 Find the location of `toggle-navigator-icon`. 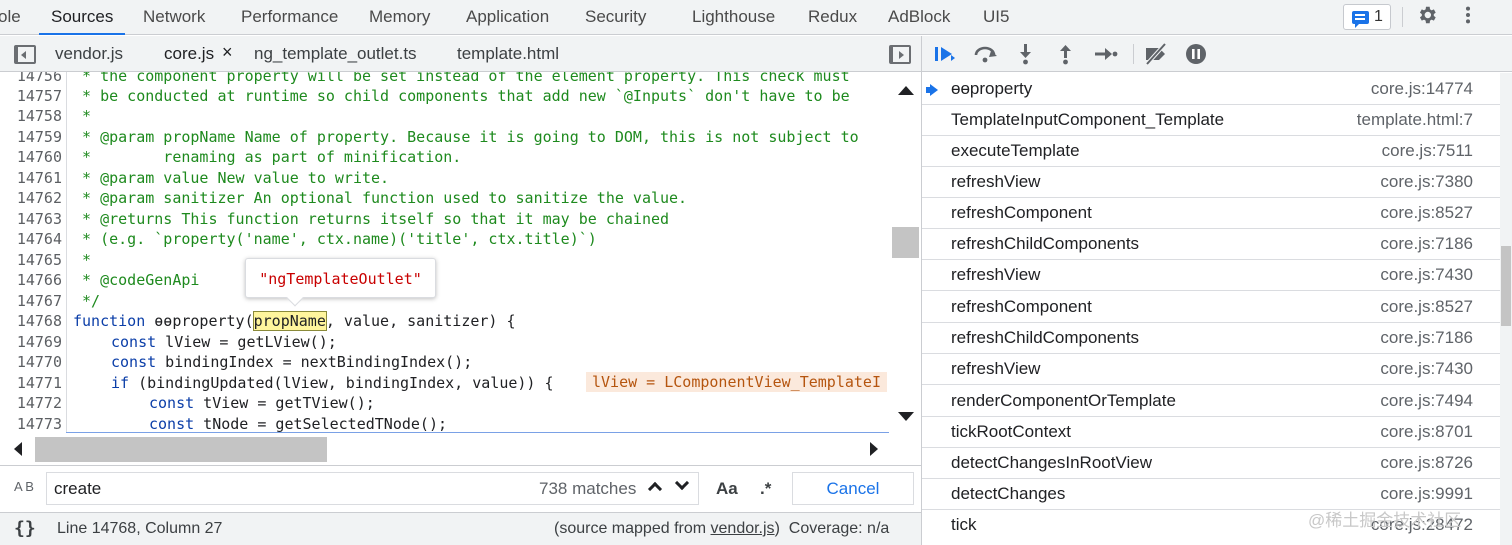

toggle-navigator-icon is located at coordinates (25, 54).